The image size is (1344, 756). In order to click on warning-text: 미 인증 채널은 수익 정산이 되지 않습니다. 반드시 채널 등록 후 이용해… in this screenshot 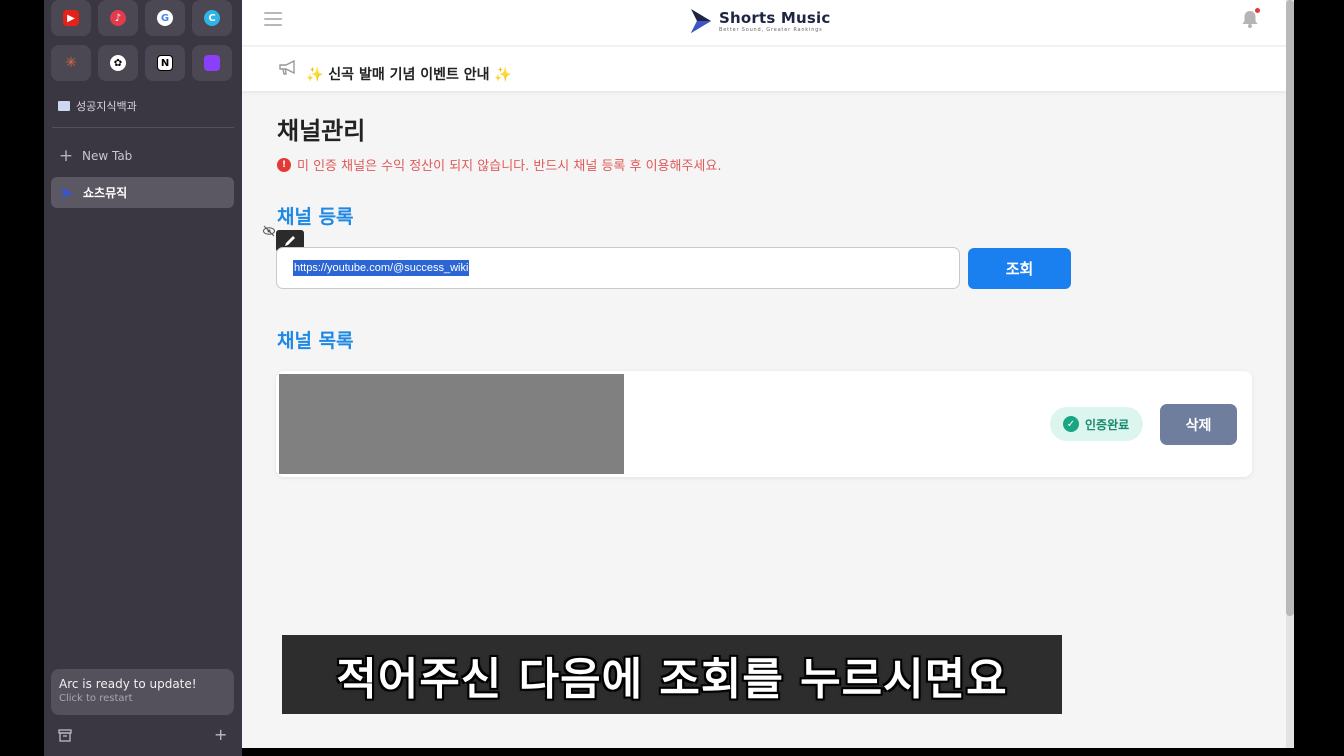, I will do `click(509, 166)`.